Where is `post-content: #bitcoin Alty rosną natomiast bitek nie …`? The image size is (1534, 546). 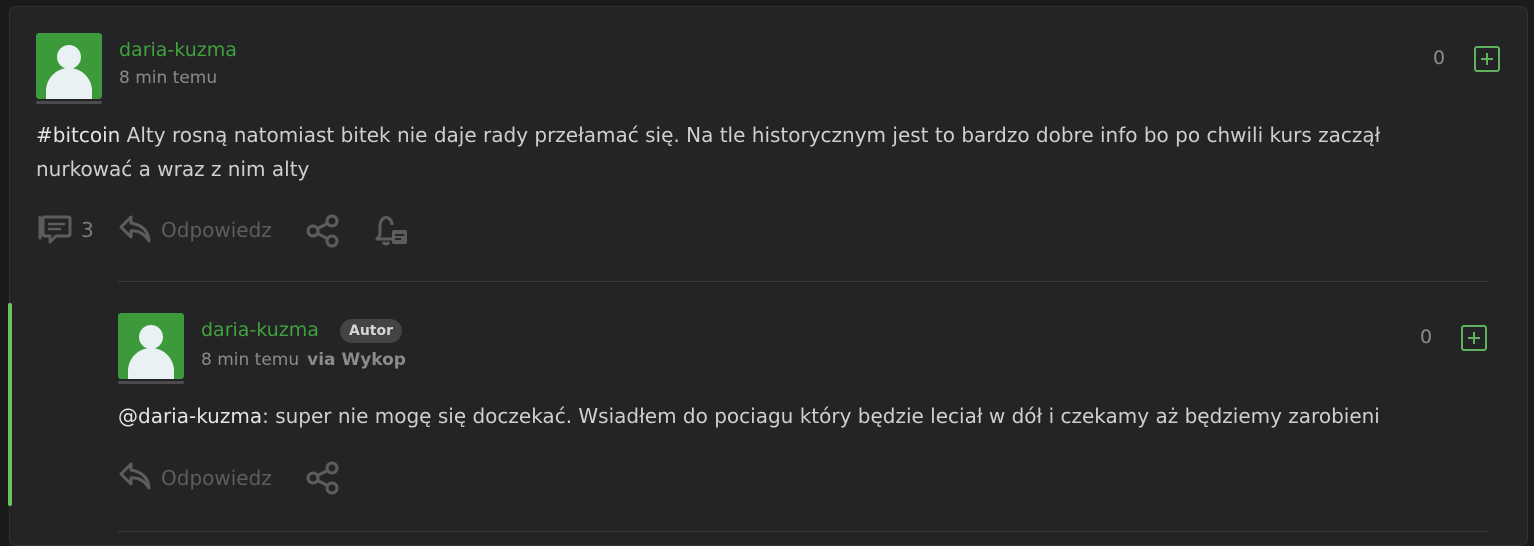
post-content: #bitcoin Alty rosną natomiast bitek nie … is located at coordinates (771, 152).